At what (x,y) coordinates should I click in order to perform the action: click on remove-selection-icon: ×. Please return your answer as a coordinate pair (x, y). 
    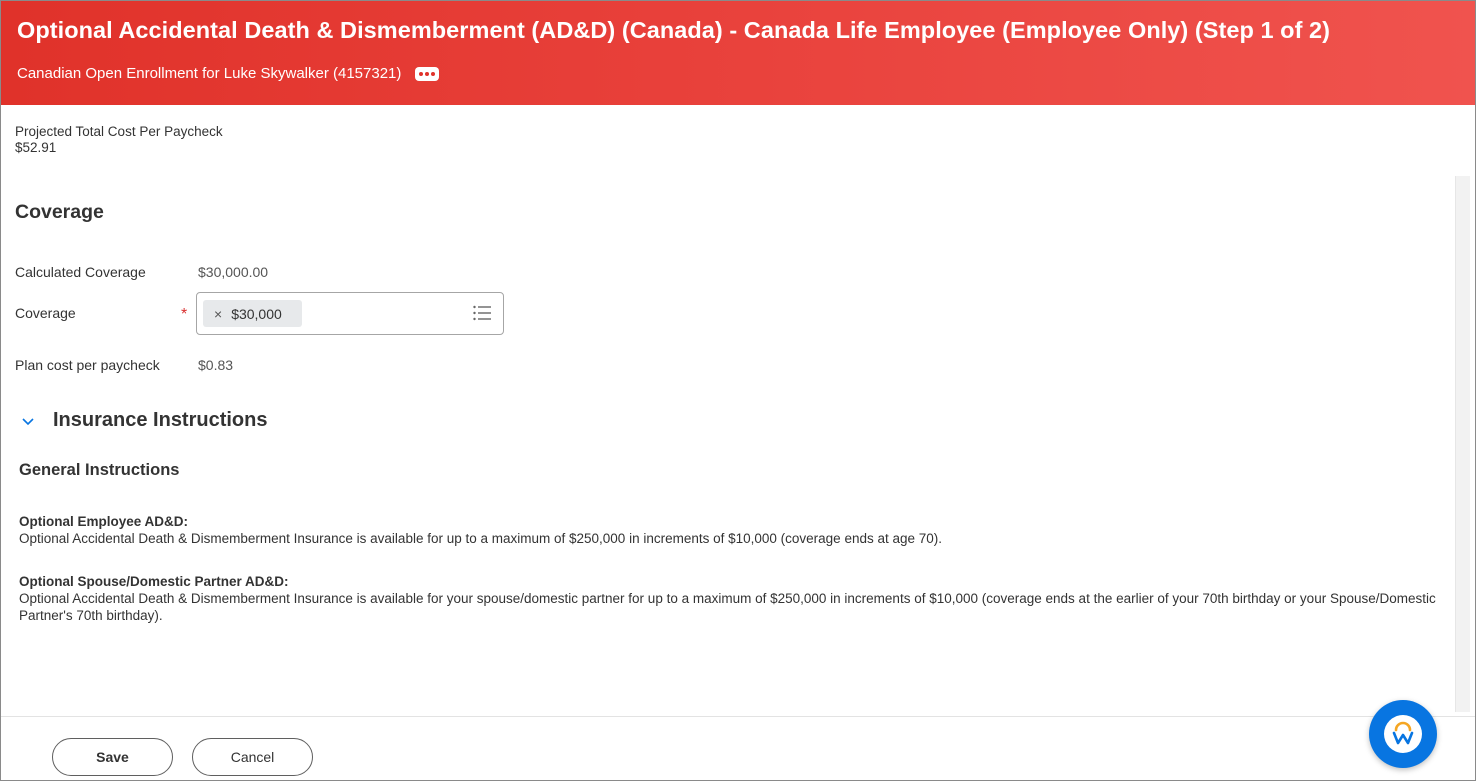
    Looking at the image, I should click on (218, 314).